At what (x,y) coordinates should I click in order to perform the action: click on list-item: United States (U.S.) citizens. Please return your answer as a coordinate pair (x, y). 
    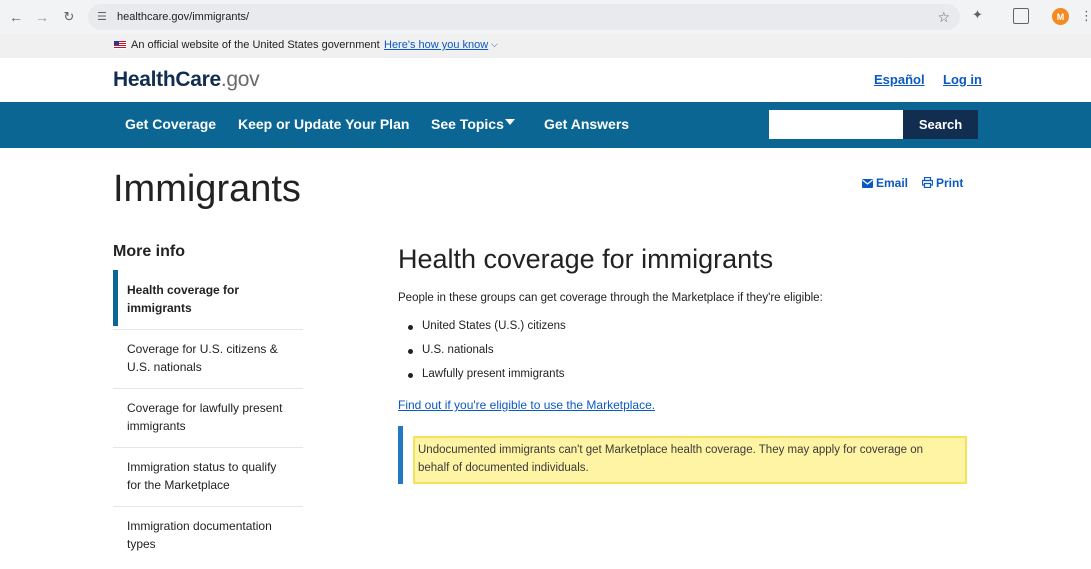
    Looking at the image, I should click on (487, 332).